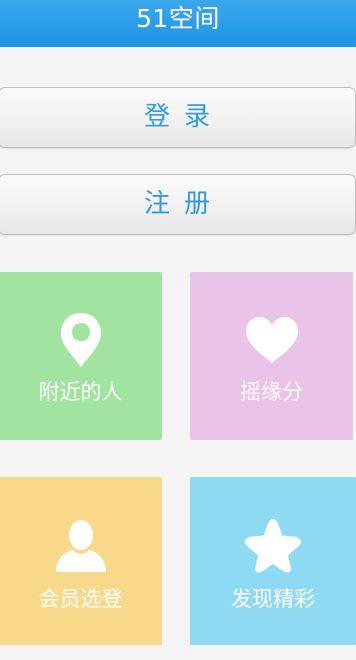 The height and width of the screenshot is (660, 356). I want to click on tile-nearby-people: 附近的人, so click(81, 356).